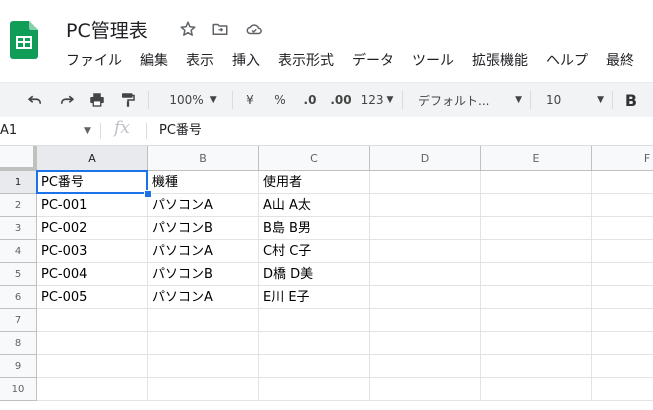 The width and height of the screenshot is (653, 410). Describe the element at coordinates (188, 29) in the screenshot. I see `star-icon` at that location.